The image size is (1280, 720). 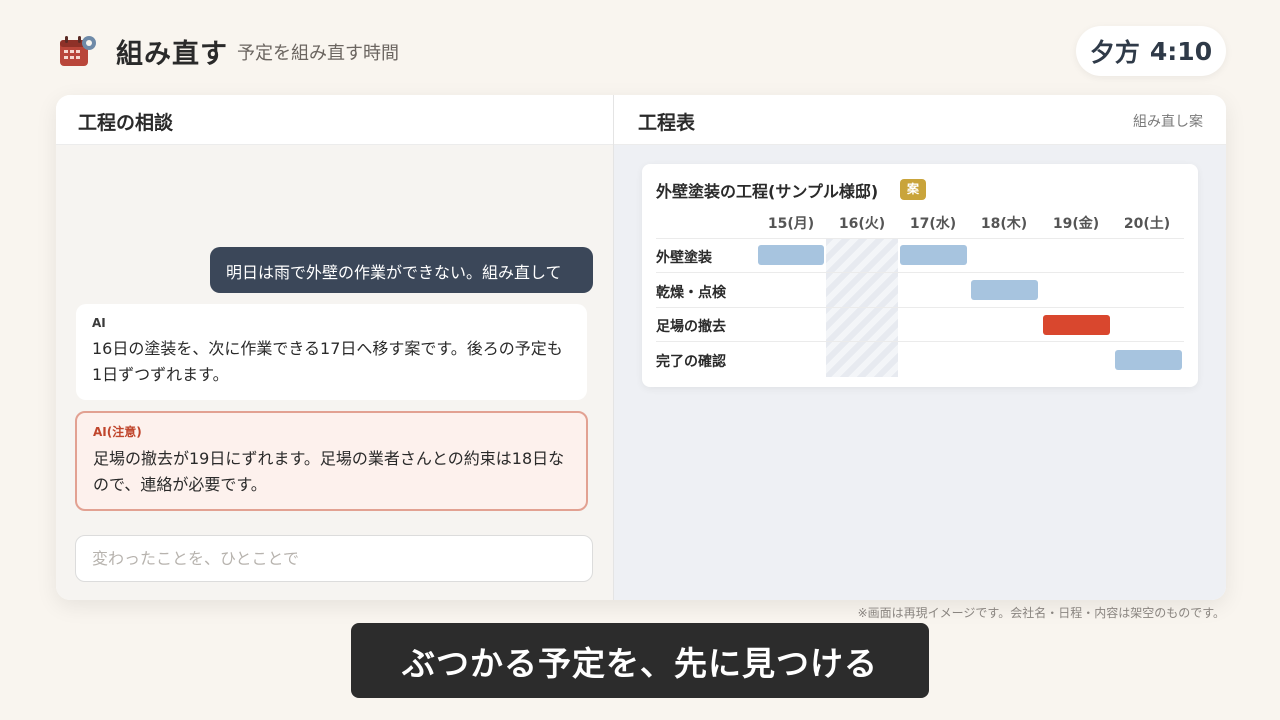 What do you see at coordinates (691, 293) in the screenshot?
I see `task-label: 乾燥・点検` at bounding box center [691, 293].